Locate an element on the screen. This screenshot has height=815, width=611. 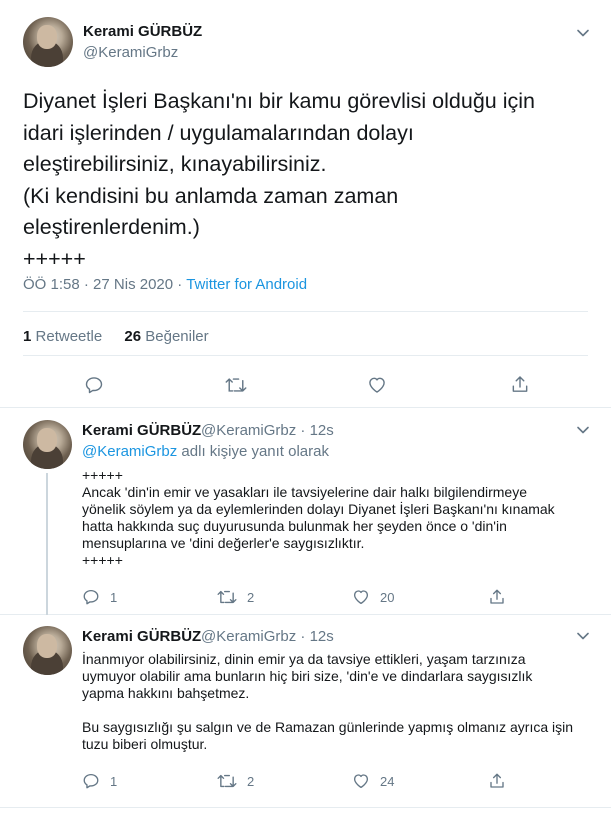
retweet-label: Retweetle is located at coordinates (69, 336).